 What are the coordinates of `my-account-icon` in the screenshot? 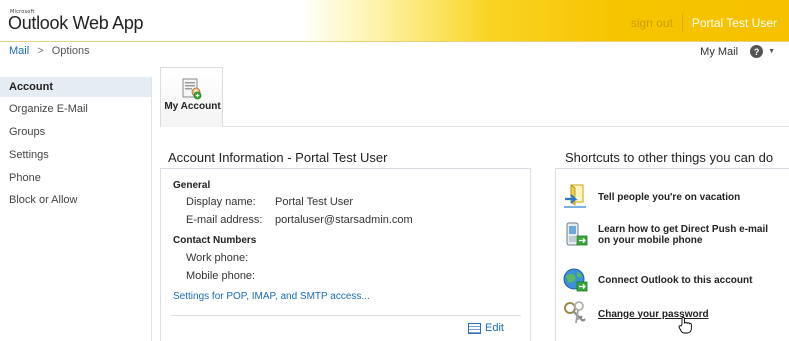 It's located at (192, 89).